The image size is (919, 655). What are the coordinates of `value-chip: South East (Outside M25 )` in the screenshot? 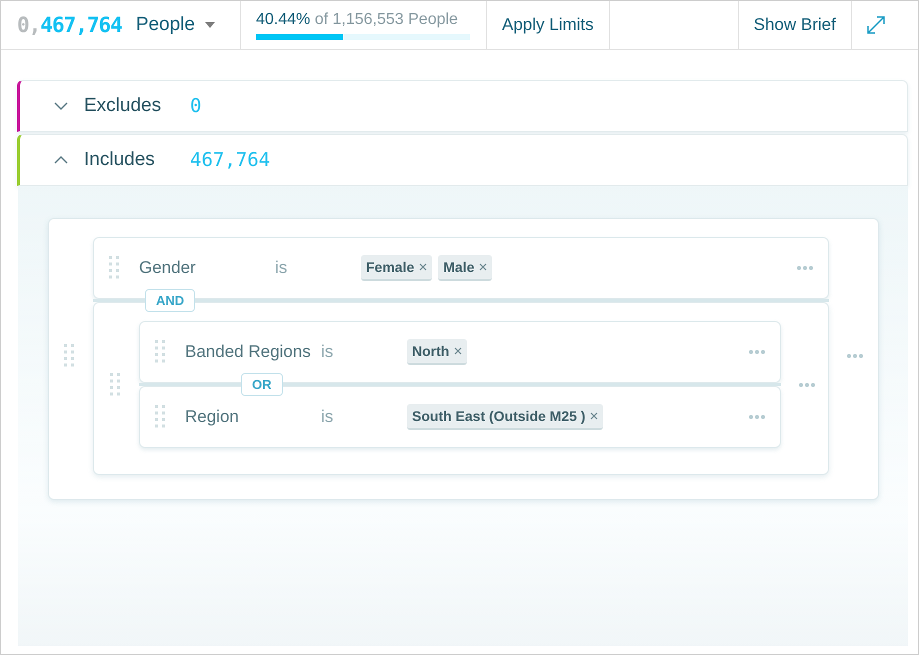 It's located at (505, 417).